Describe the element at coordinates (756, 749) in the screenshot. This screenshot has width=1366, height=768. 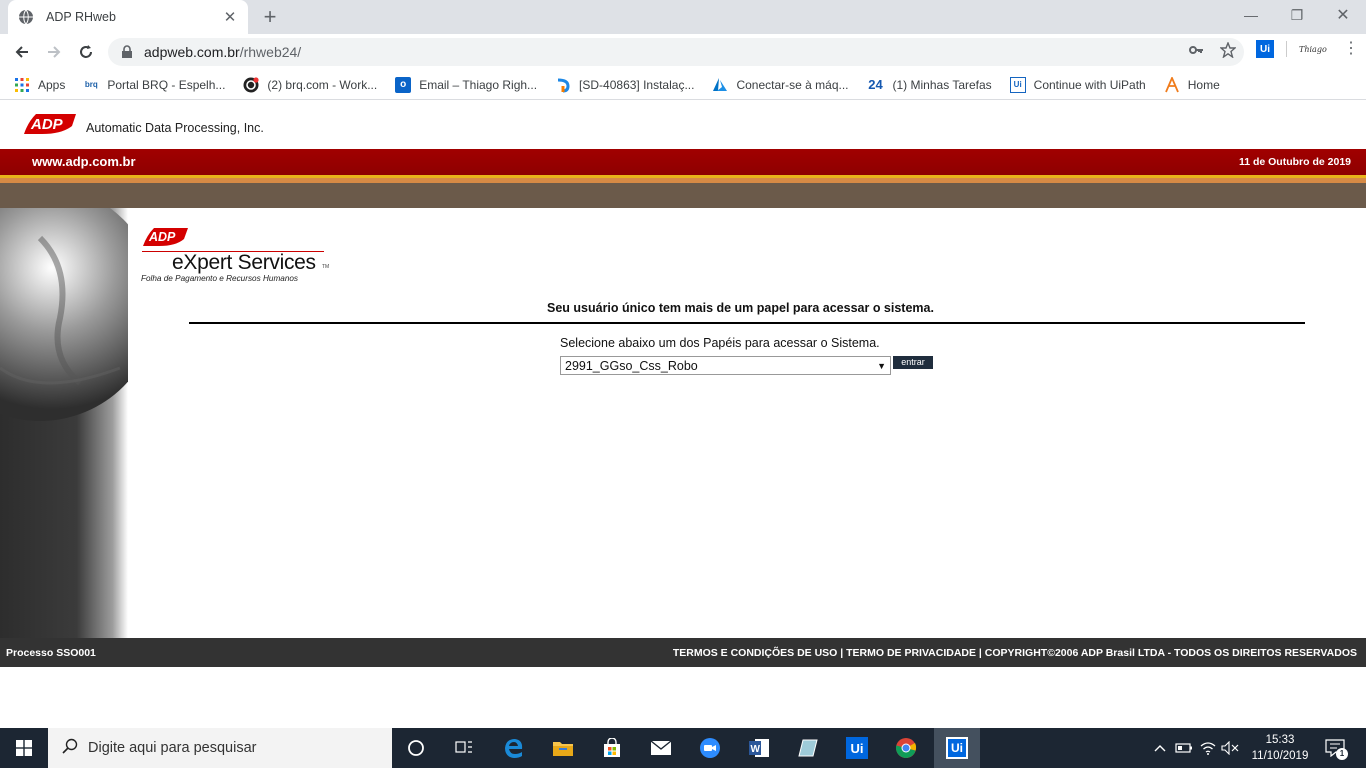
I see `svg-text: W` at that location.